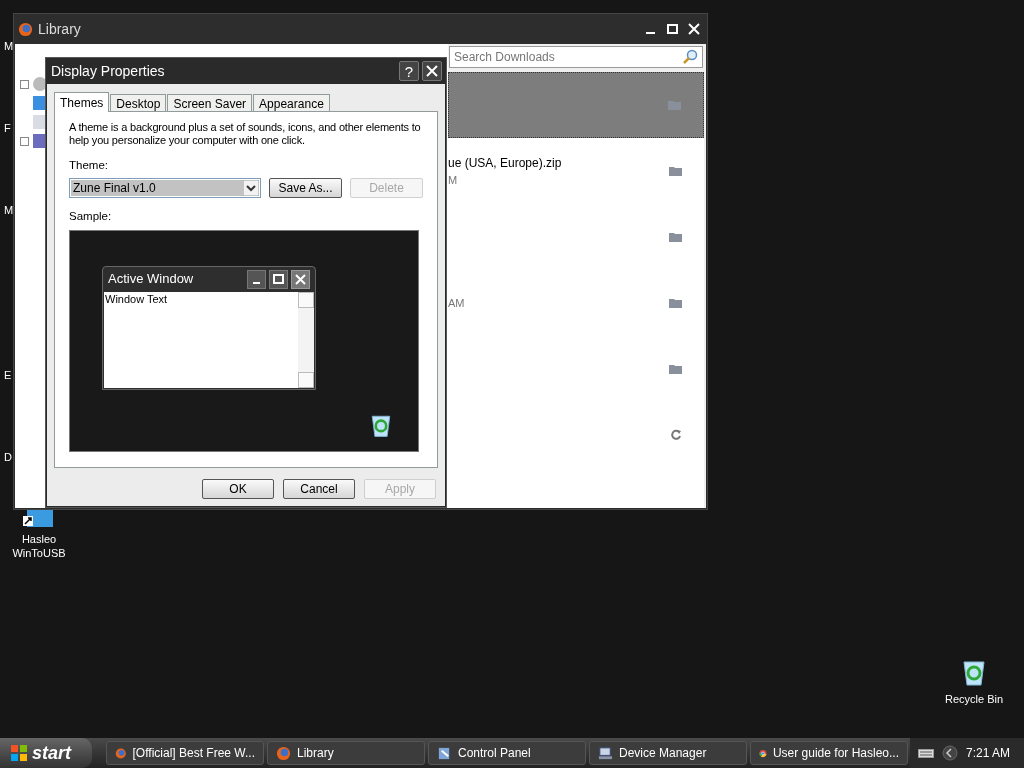 This screenshot has height=768, width=1024. I want to click on control-panel-icon, so click(444, 753).